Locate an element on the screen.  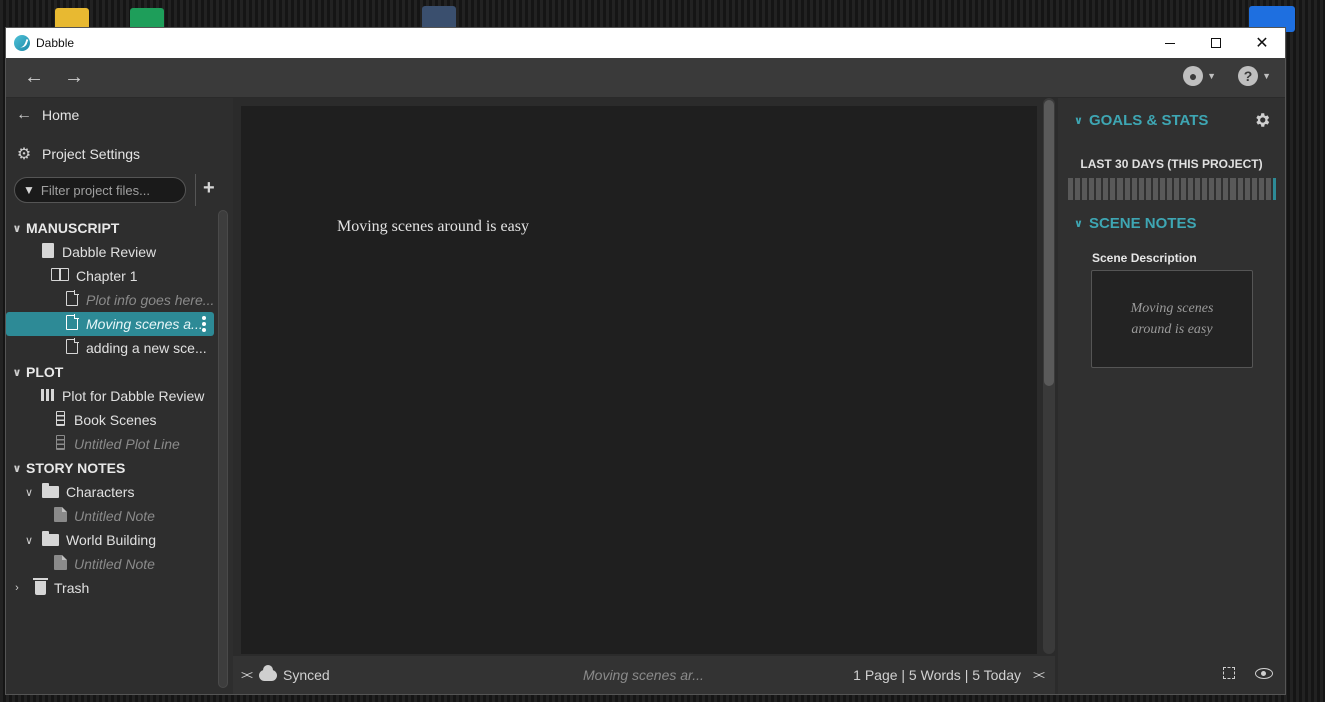
daily-words-chart is located at coordinates (1172, 189).